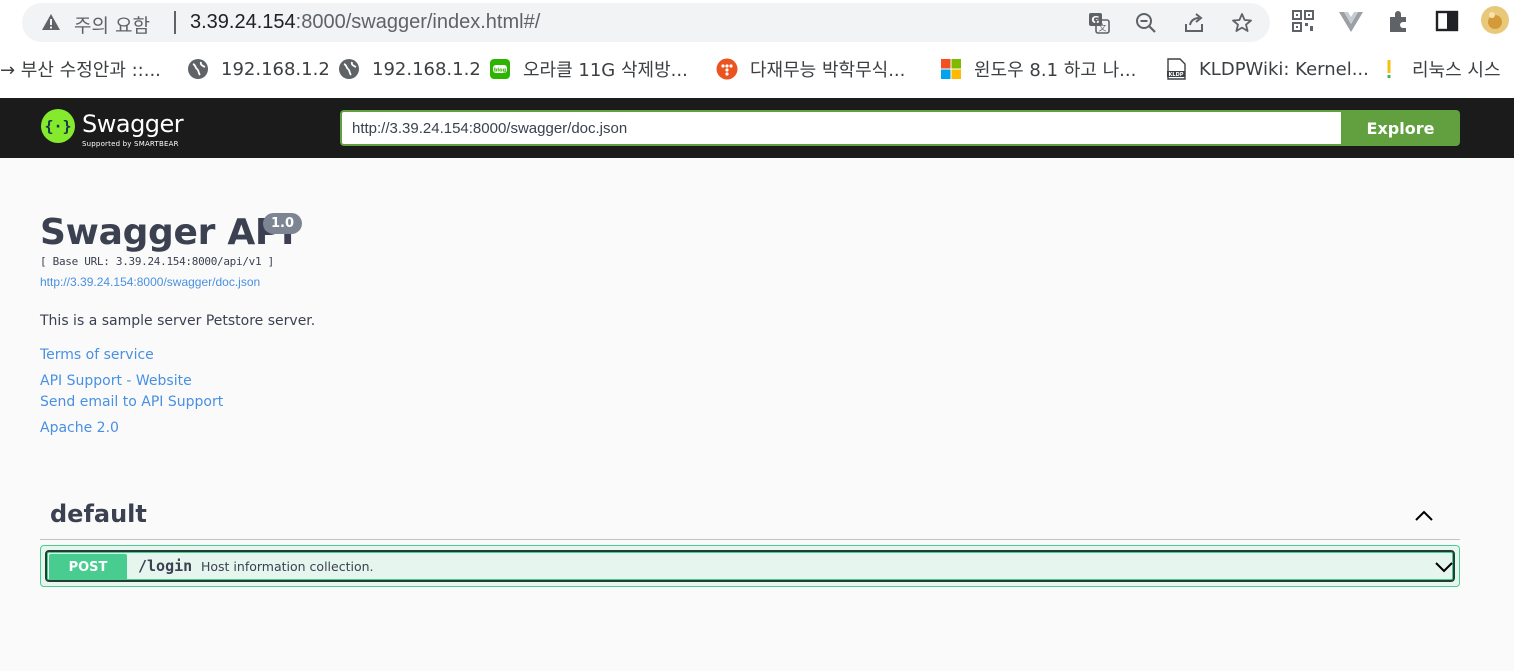 Image resolution: width=1514 pixels, height=671 pixels. Describe the element at coordinates (175, 22) in the screenshot. I see `omnibox-separator` at that location.